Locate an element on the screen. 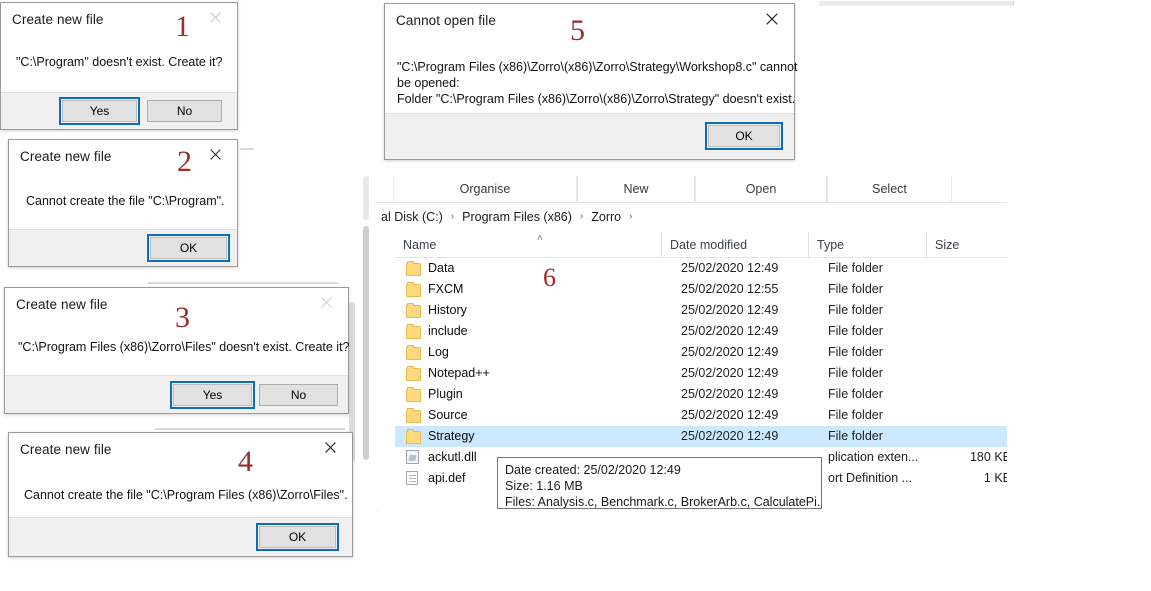 The height and width of the screenshot is (591, 1151). callout-number-2: 2 is located at coordinates (184, 161).